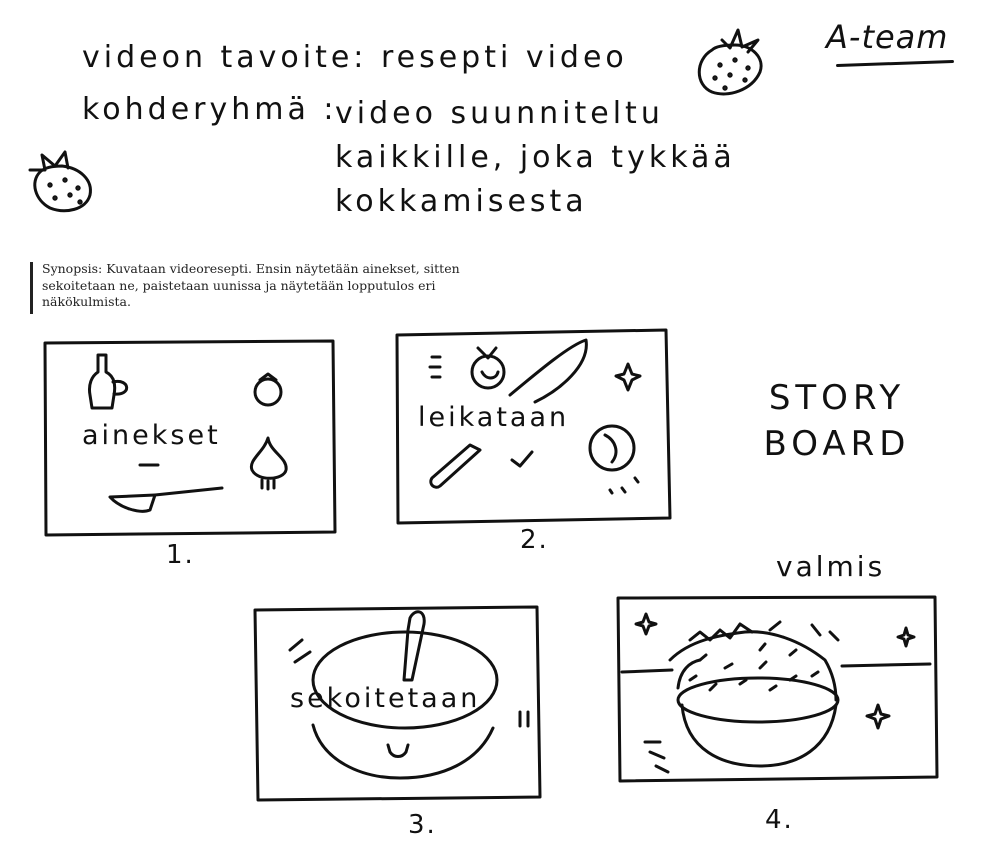  Describe the element at coordinates (776, 668) in the screenshot. I see `table-line` at that location.